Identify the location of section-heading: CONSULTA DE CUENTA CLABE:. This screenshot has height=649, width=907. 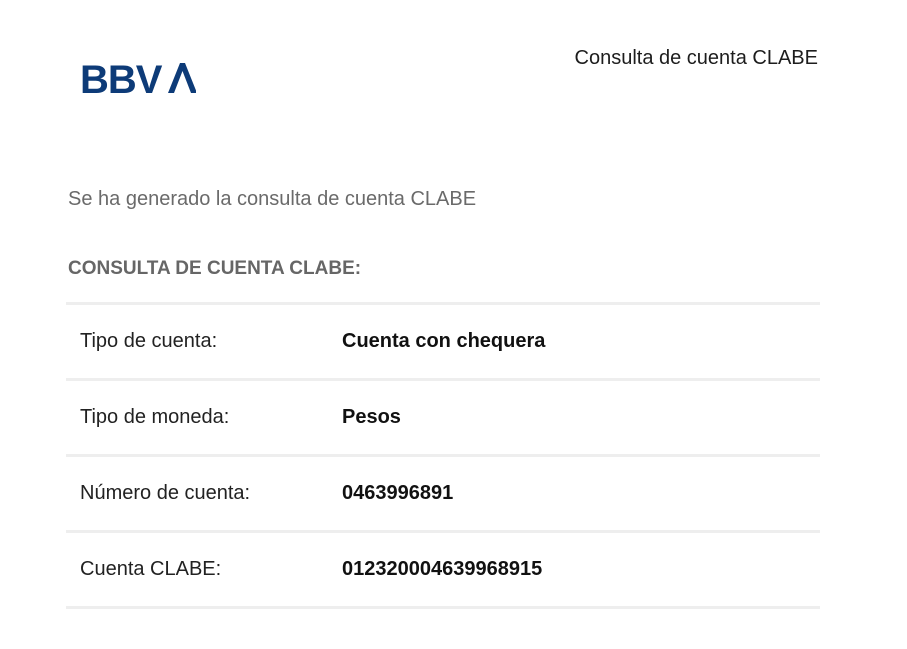
(215, 268).